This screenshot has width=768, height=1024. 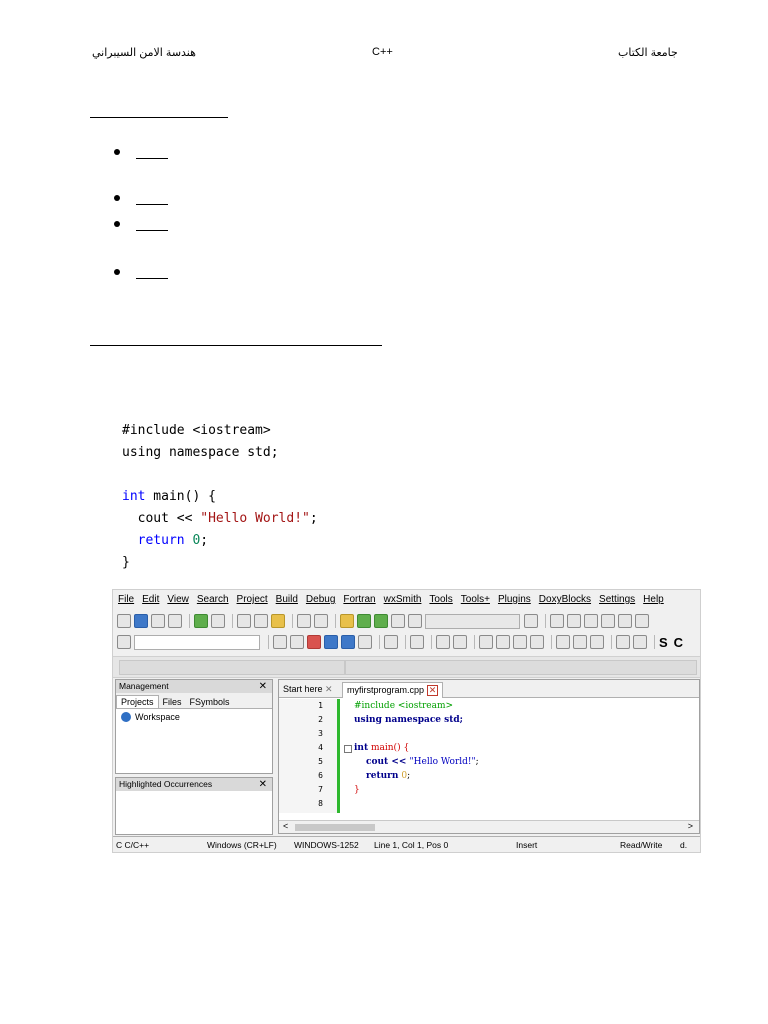 What do you see at coordinates (285, 826) in the screenshot?
I see `scroll-left-icon: <` at bounding box center [285, 826].